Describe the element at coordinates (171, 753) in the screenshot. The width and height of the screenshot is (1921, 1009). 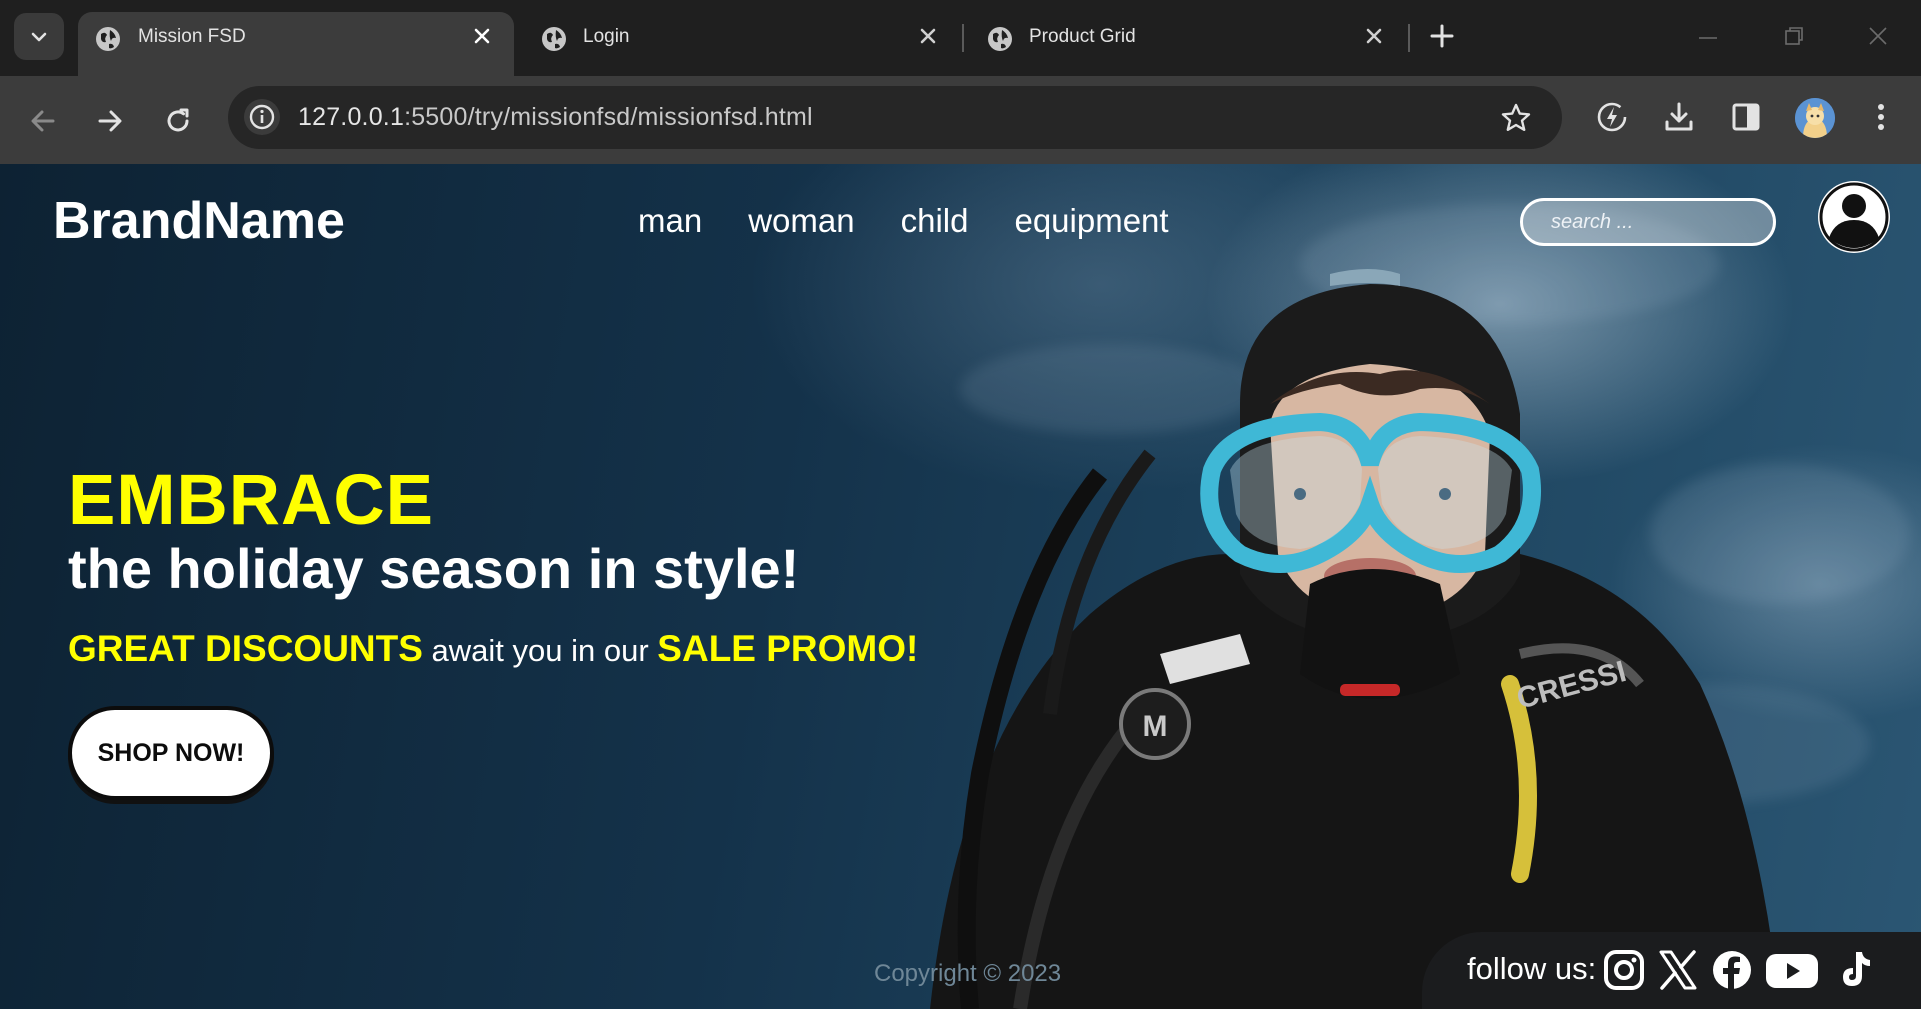
I see `shop-now-button: SHOP NOW!` at that location.